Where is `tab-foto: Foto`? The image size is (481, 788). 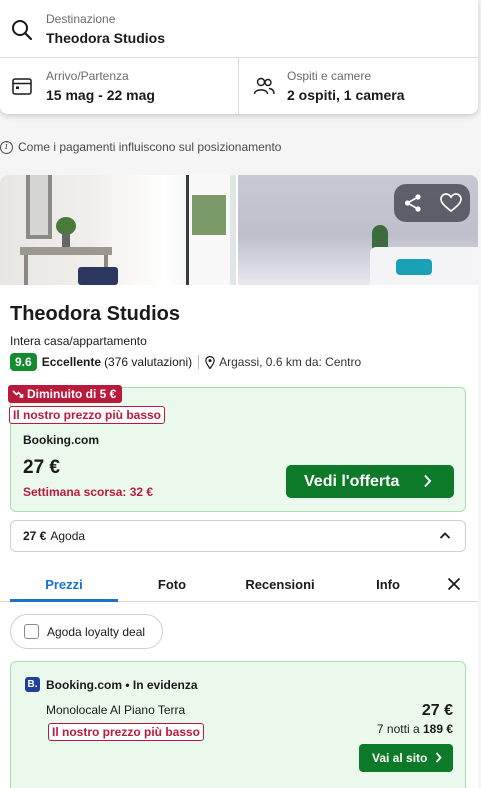 tab-foto: Foto is located at coordinates (172, 586).